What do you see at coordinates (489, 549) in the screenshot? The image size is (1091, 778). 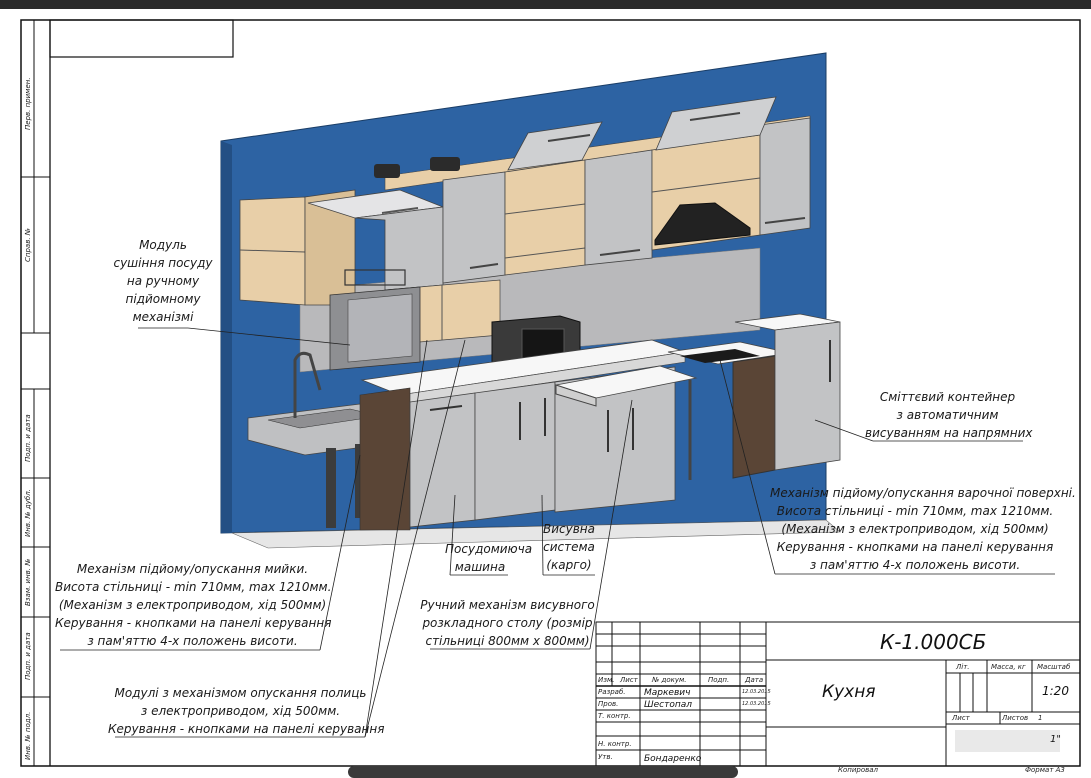 I see `note-dishwasher-line: Посудомиюча` at bounding box center [489, 549].